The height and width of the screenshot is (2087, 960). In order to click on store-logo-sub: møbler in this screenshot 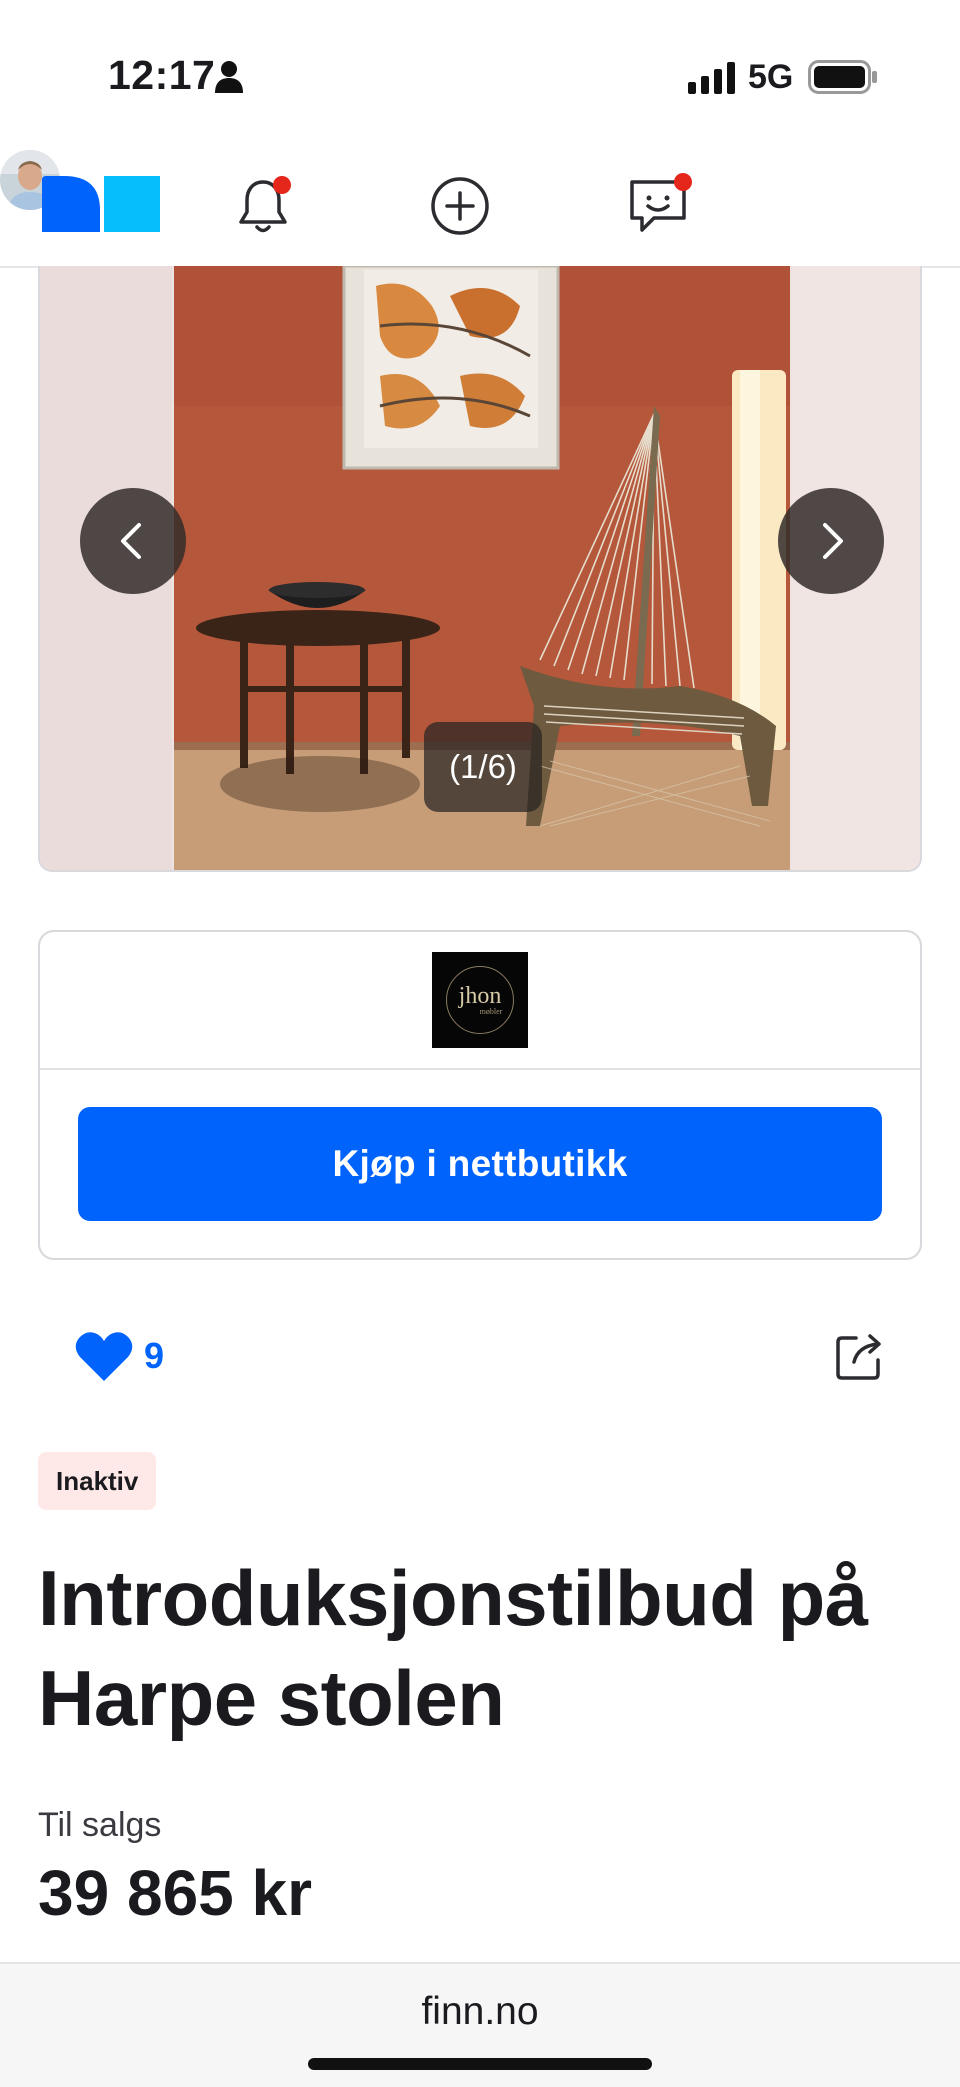, I will do `click(491, 1011)`.